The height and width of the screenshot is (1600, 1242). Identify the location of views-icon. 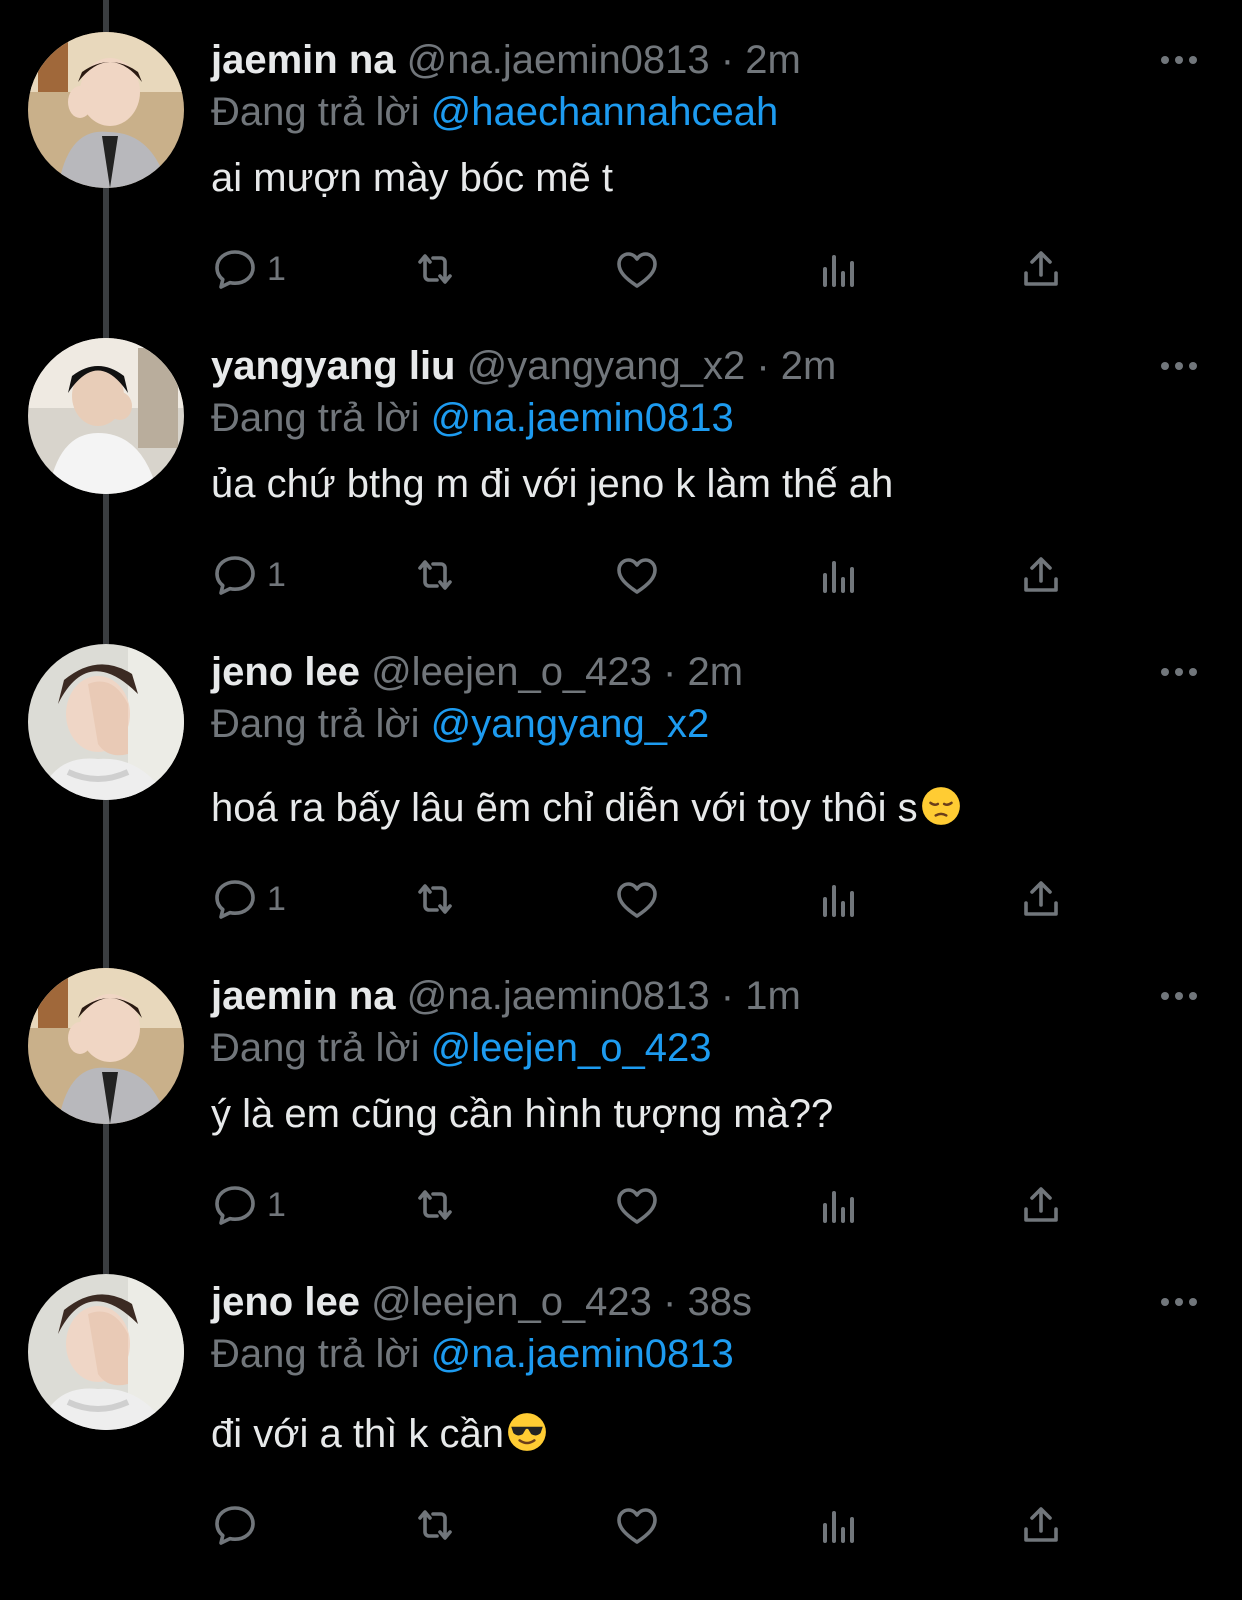
(838, 271).